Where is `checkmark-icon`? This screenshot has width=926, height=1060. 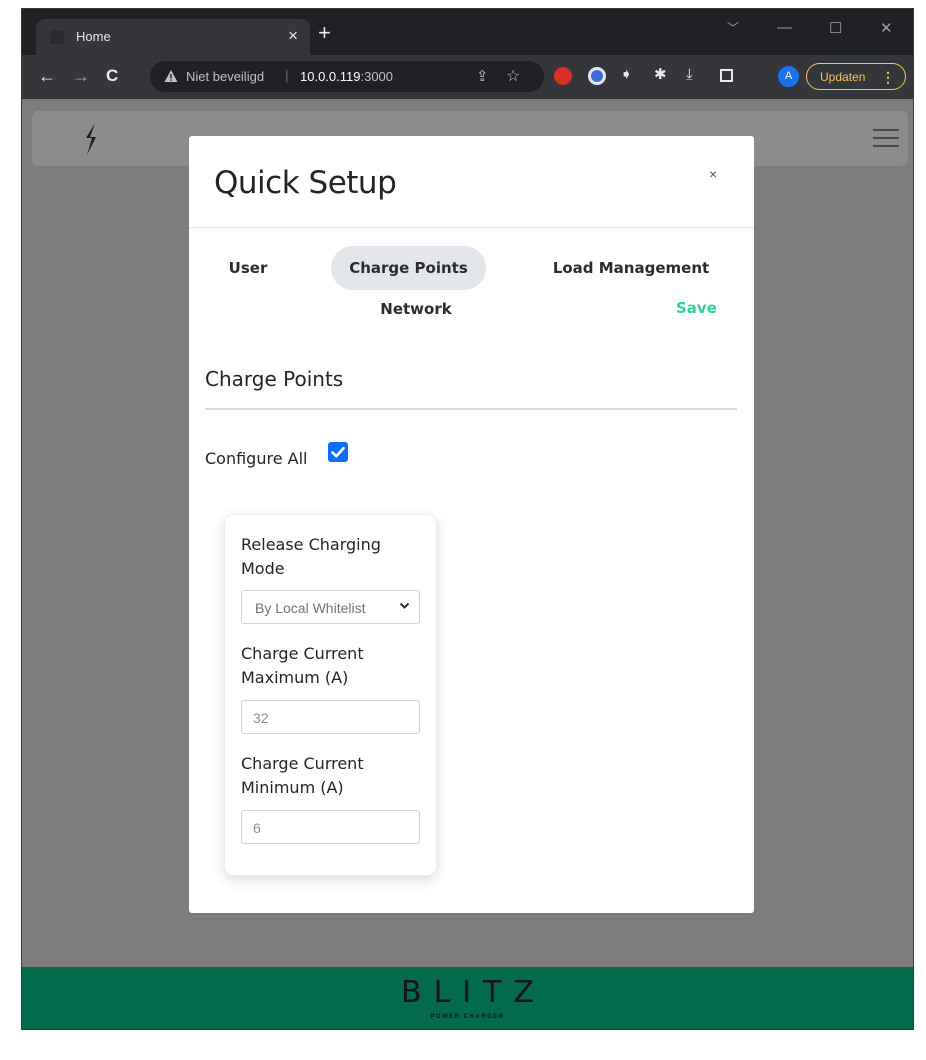
checkmark-icon is located at coordinates (338, 452).